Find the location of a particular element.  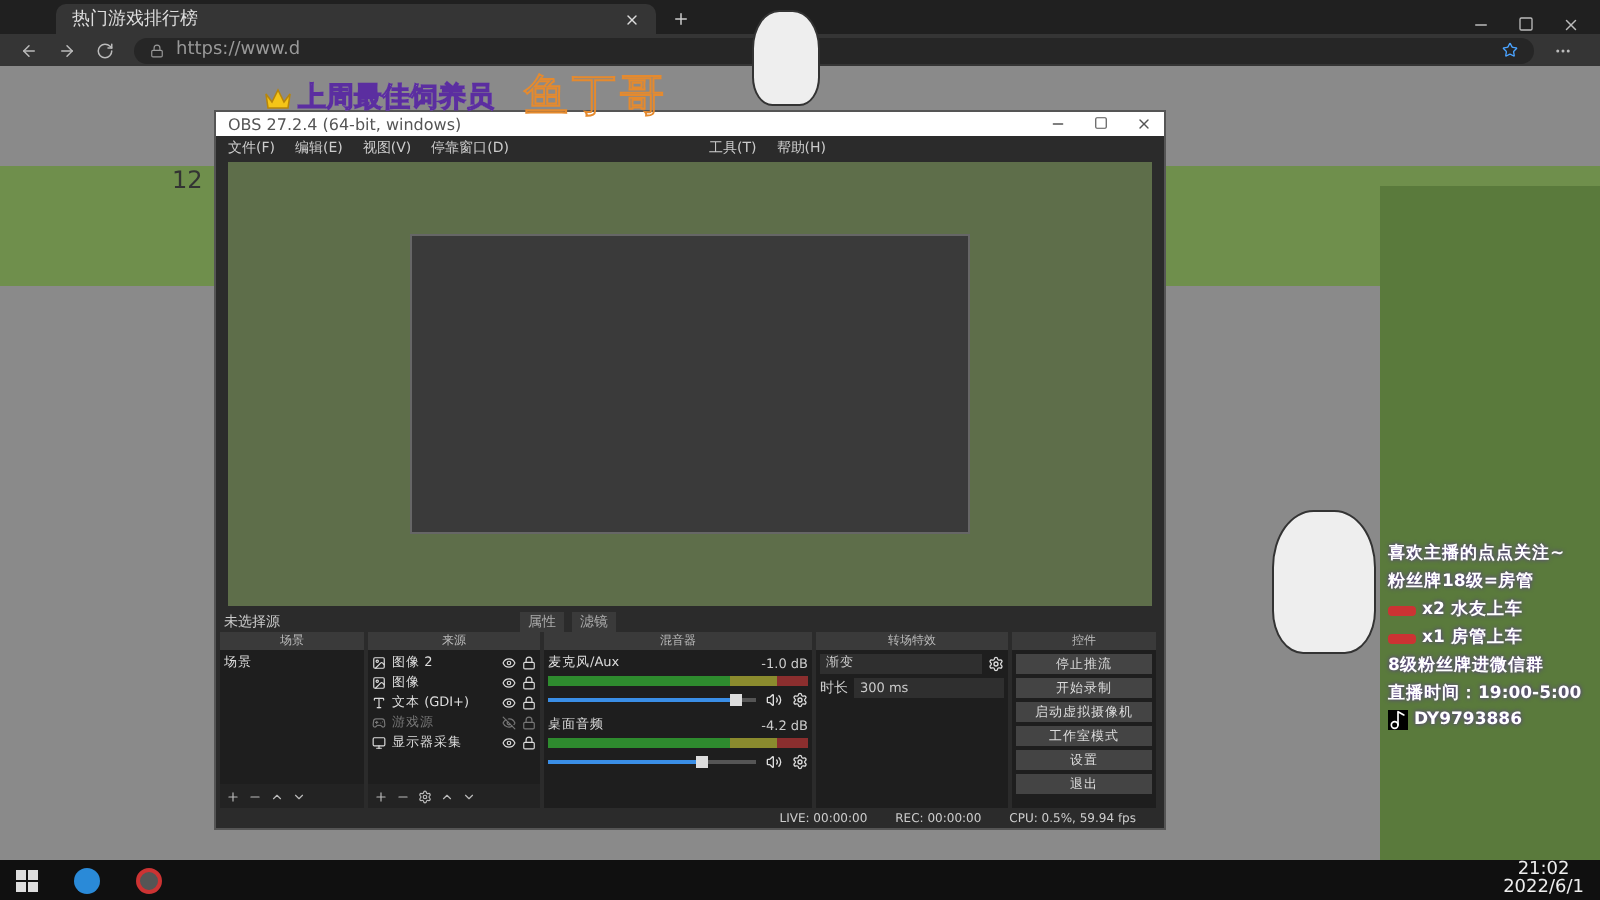

window-title: OBS 27.2.4 (64-bit, windows) is located at coordinates (345, 124).